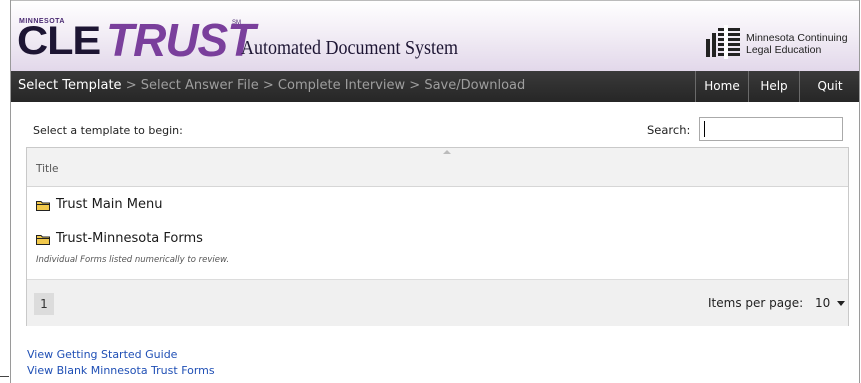 This screenshot has width=861, height=383. Describe the element at coordinates (475, 85) in the screenshot. I see `step-save-download: Save/Download` at that location.